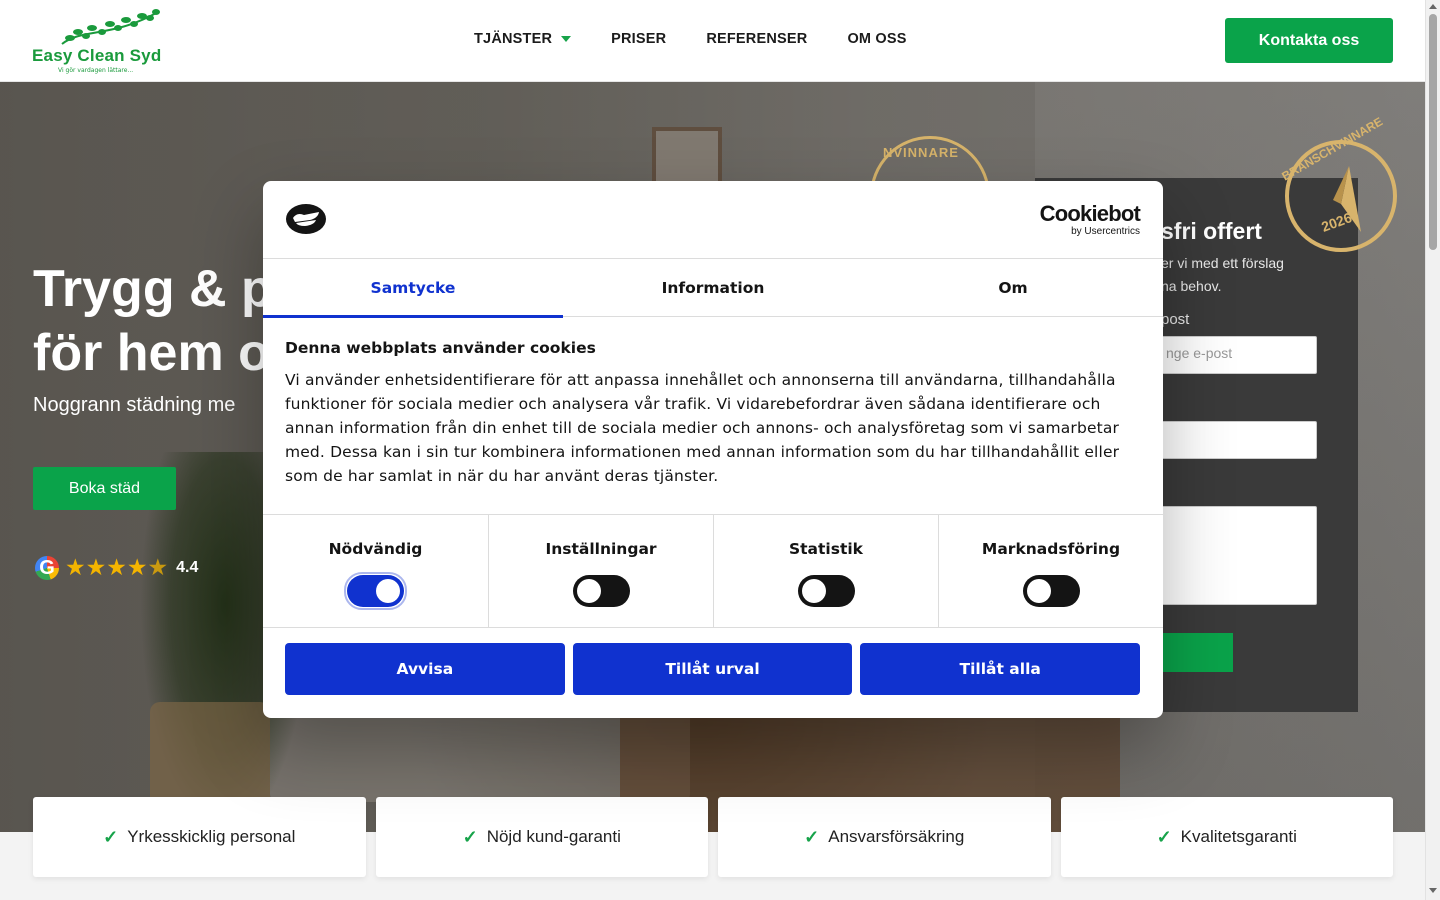 This screenshot has height=900, width=1440. What do you see at coordinates (601, 549) in the screenshot?
I see `toggle-label: Inställningar` at bounding box center [601, 549].